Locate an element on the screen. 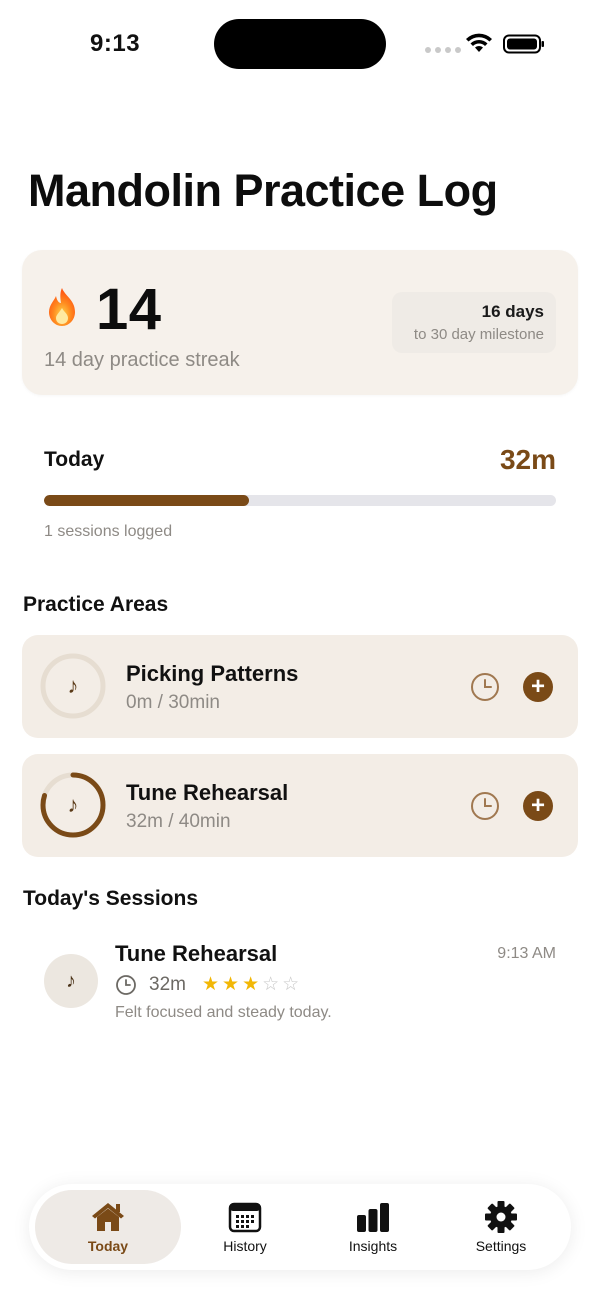 The width and height of the screenshot is (600, 1298). practice-area-name: Picking Patterns is located at coordinates (212, 673).